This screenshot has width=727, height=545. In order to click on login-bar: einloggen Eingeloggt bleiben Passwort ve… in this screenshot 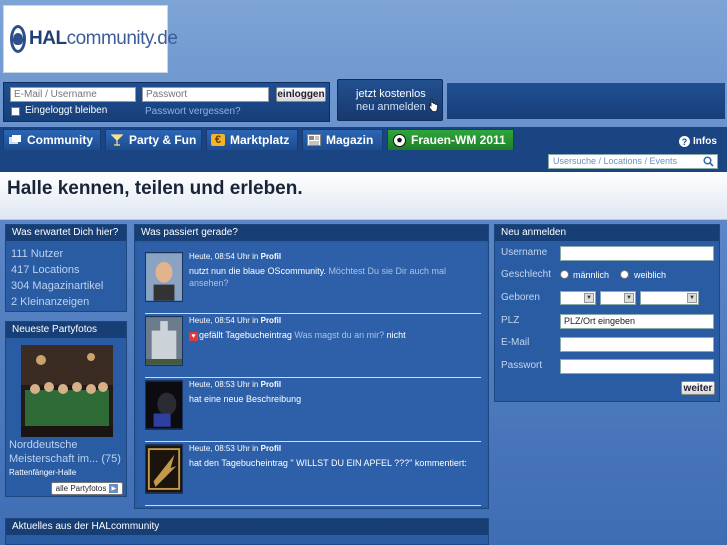, I will do `click(166, 102)`.